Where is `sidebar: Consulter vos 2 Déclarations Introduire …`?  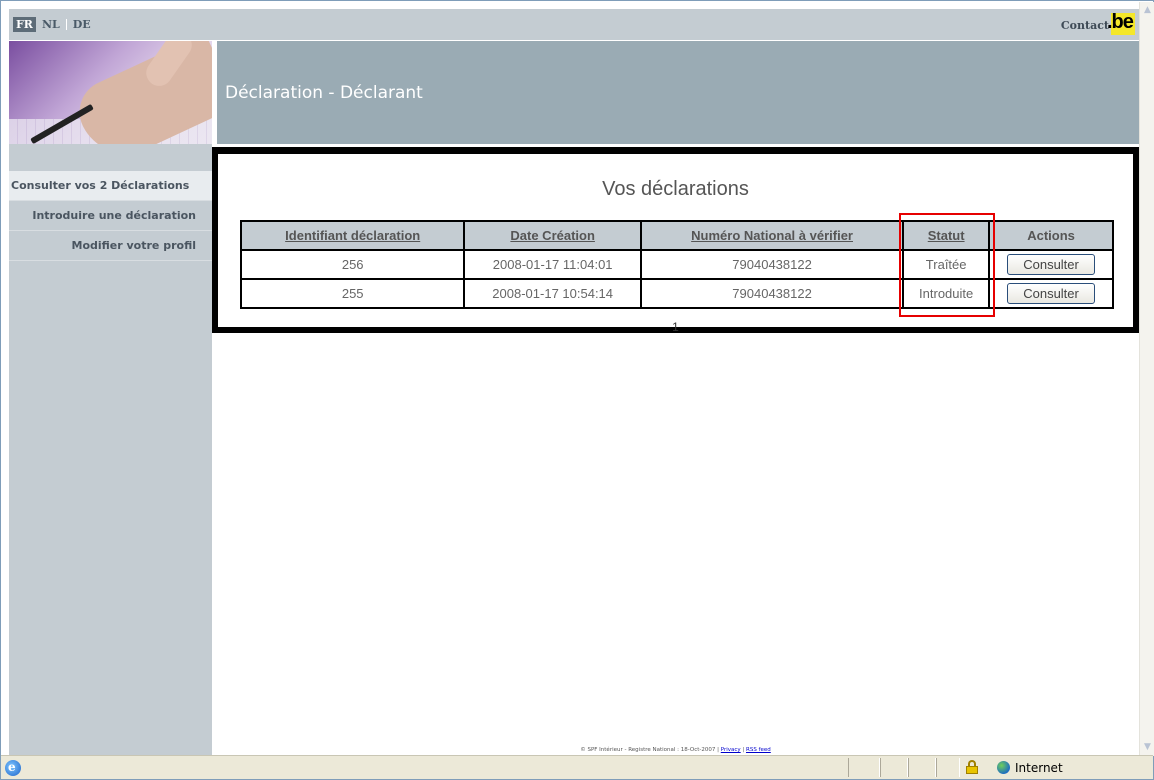
sidebar: Consulter vos 2 Déclarations Introduire … is located at coordinates (110, 463).